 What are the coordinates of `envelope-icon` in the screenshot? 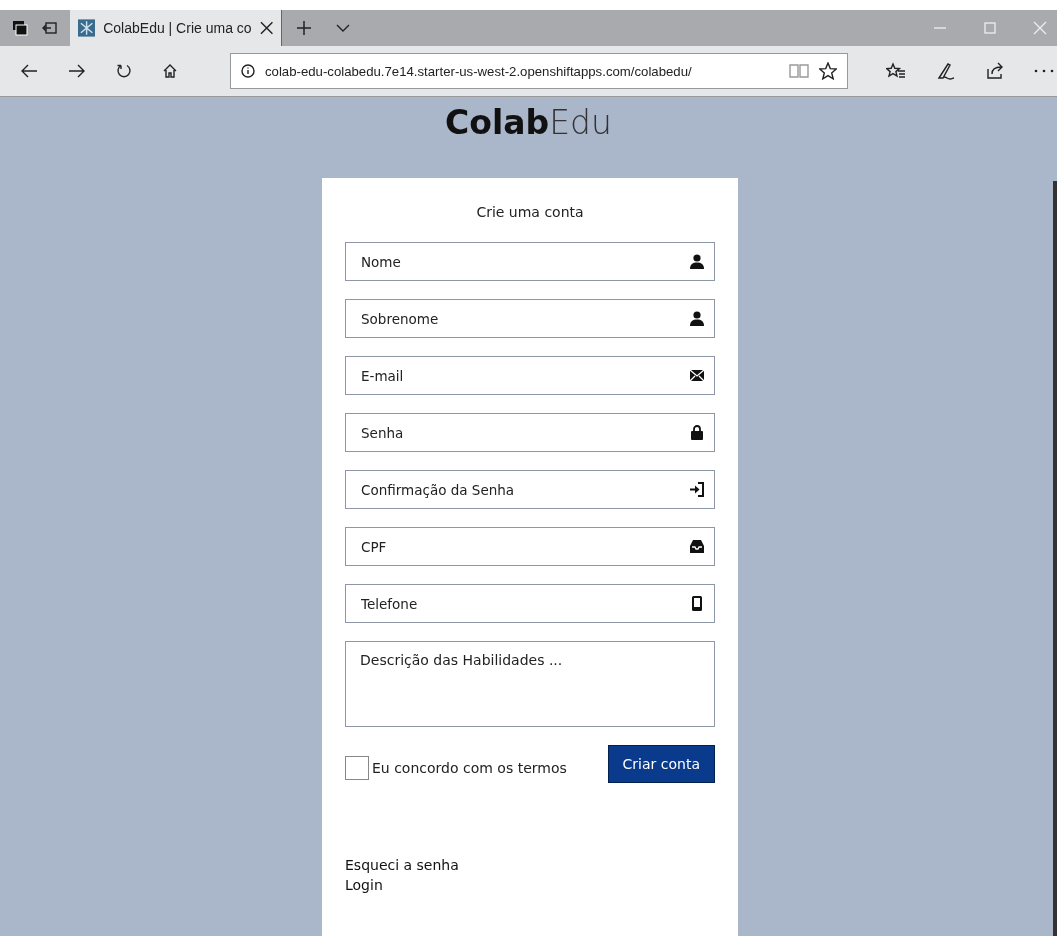 It's located at (697, 375).